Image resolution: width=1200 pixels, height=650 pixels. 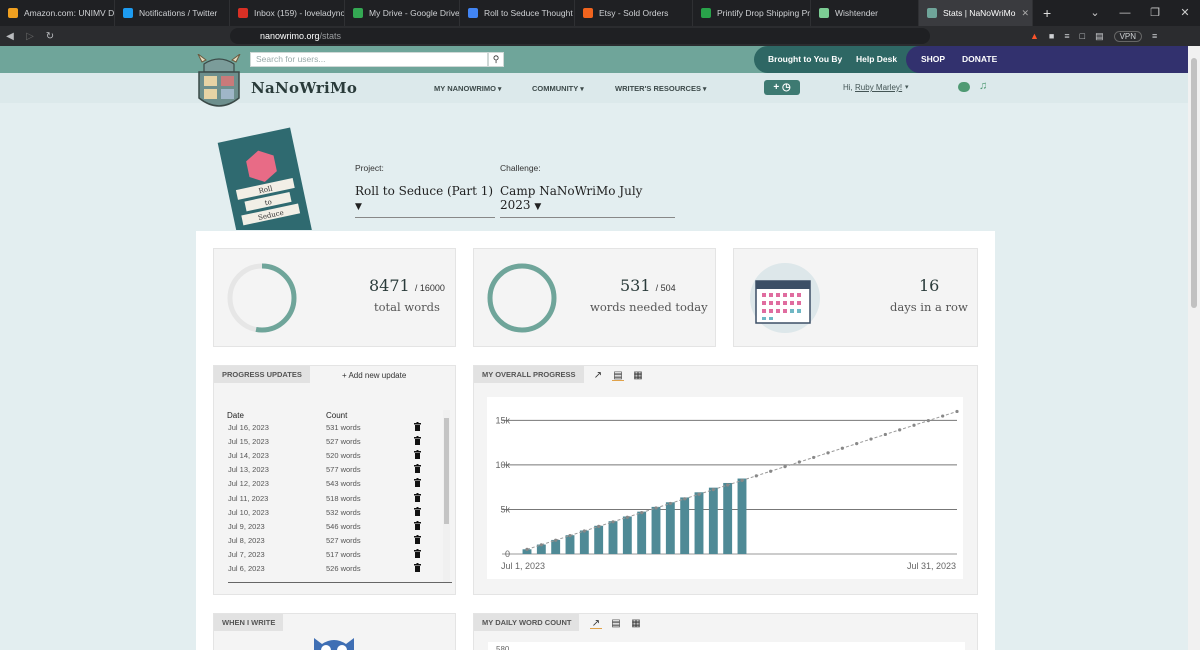 What do you see at coordinates (529, 13) in the screenshot?
I see `tab-title: Roll to Seduce Thought Du` at bounding box center [529, 13].